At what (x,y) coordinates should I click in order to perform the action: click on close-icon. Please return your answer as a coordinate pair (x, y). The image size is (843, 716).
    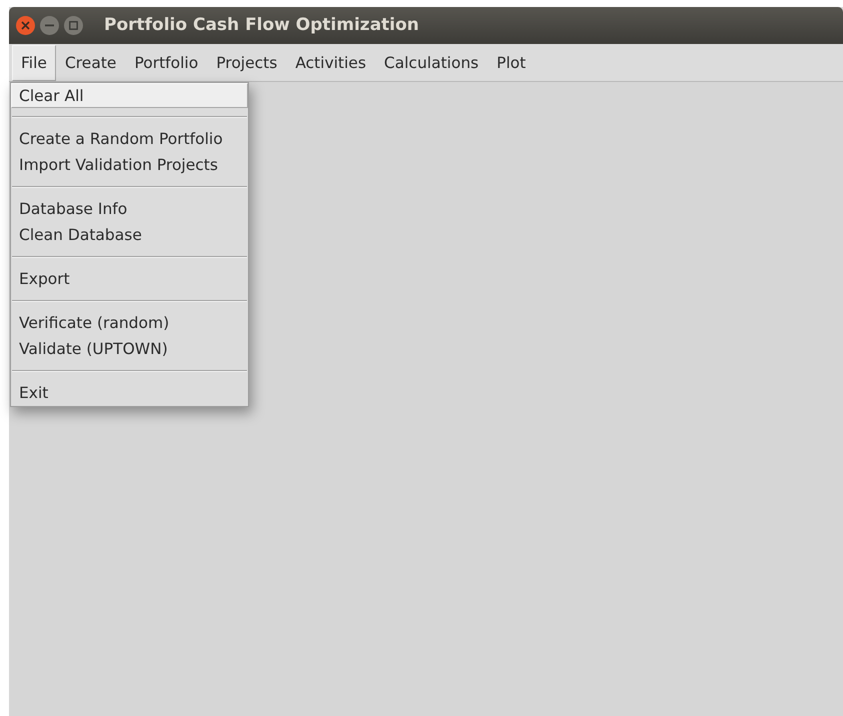
    Looking at the image, I should click on (25, 25).